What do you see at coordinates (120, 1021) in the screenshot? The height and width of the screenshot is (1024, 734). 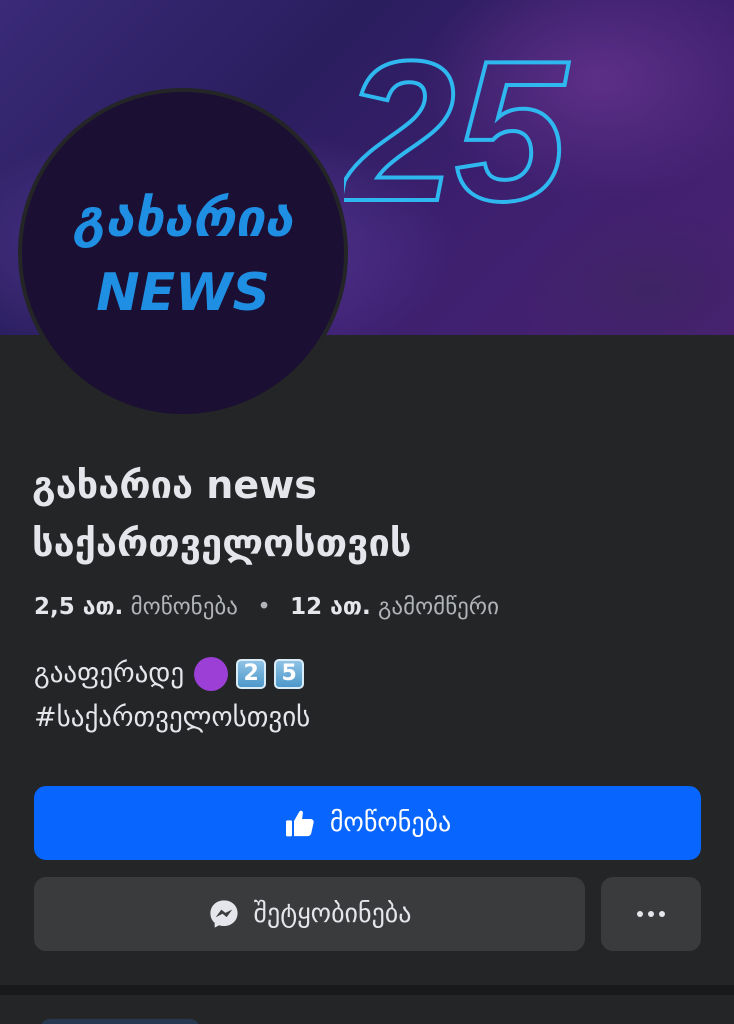 I see `next-section-pill` at bounding box center [120, 1021].